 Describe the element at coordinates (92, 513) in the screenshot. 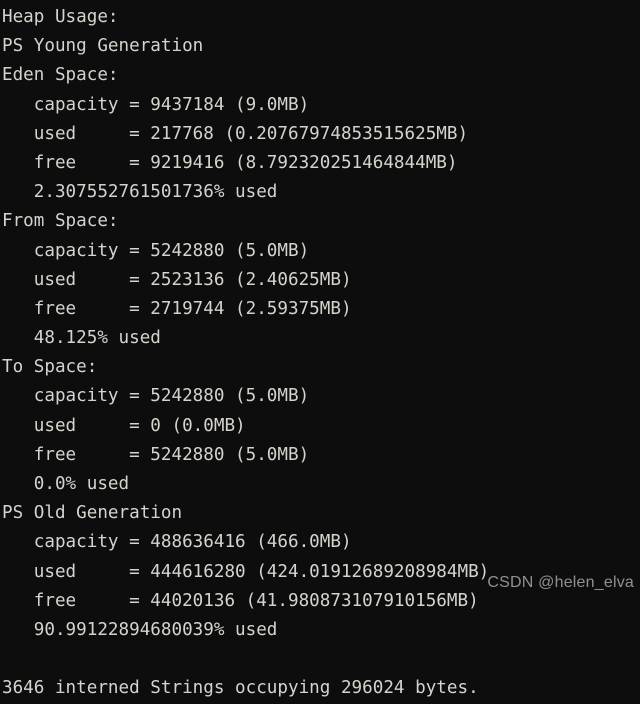

I see `terminal-line: PS Old Generation` at that location.